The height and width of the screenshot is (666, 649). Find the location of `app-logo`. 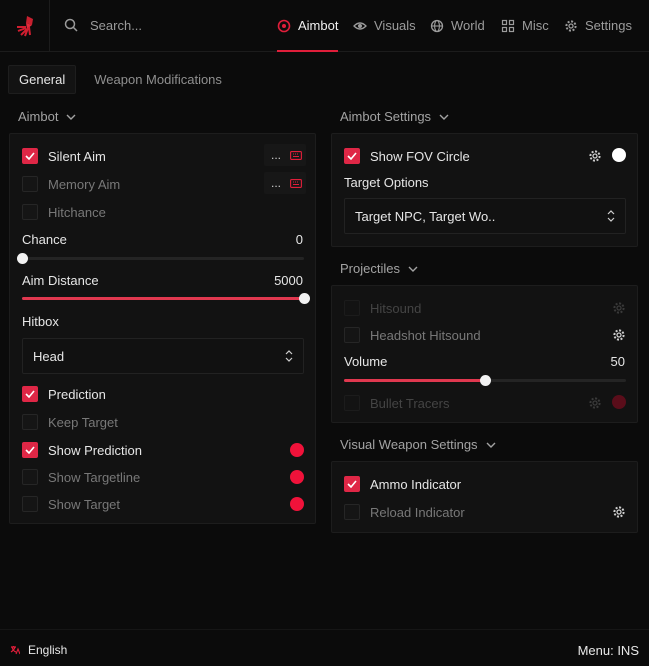

app-logo is located at coordinates (25, 25).